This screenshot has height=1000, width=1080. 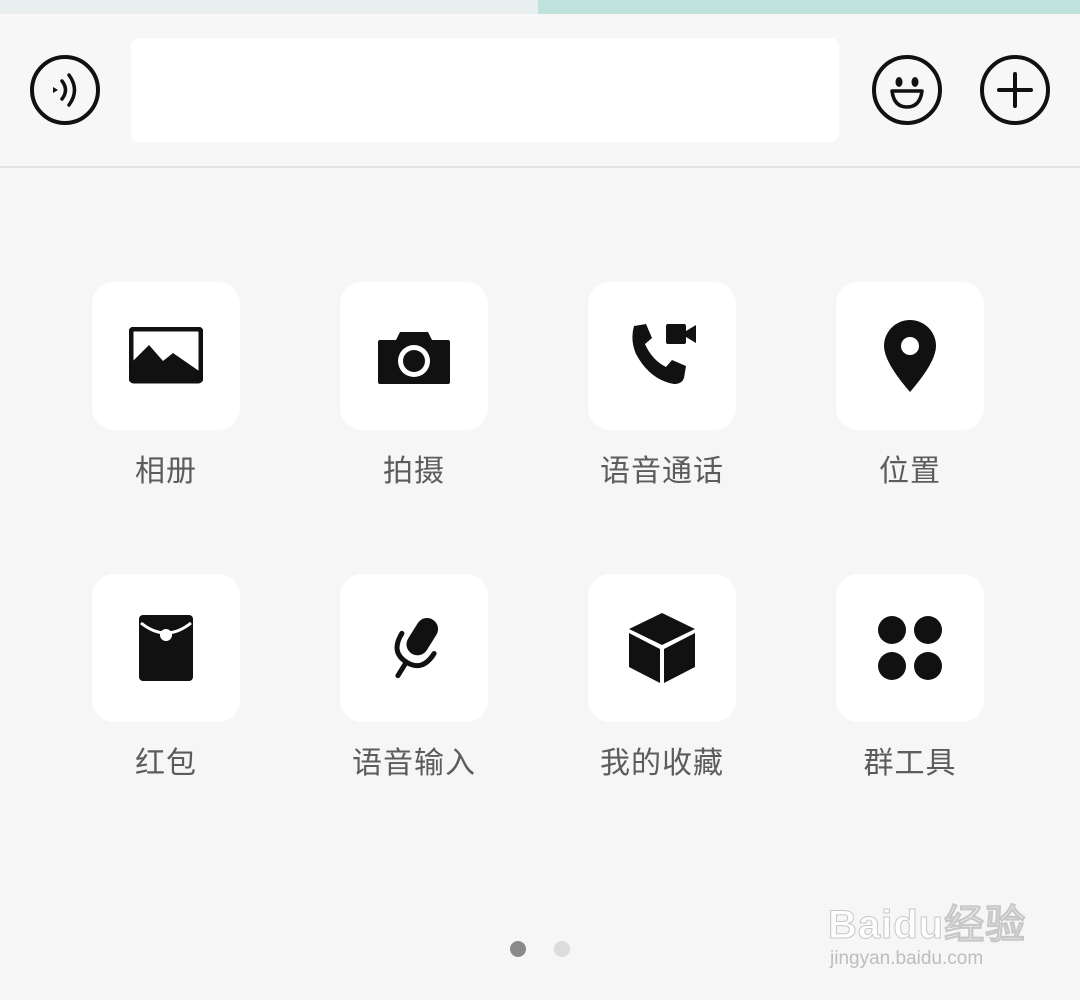 I want to click on tile-group-tools, so click(x=910, y=648).